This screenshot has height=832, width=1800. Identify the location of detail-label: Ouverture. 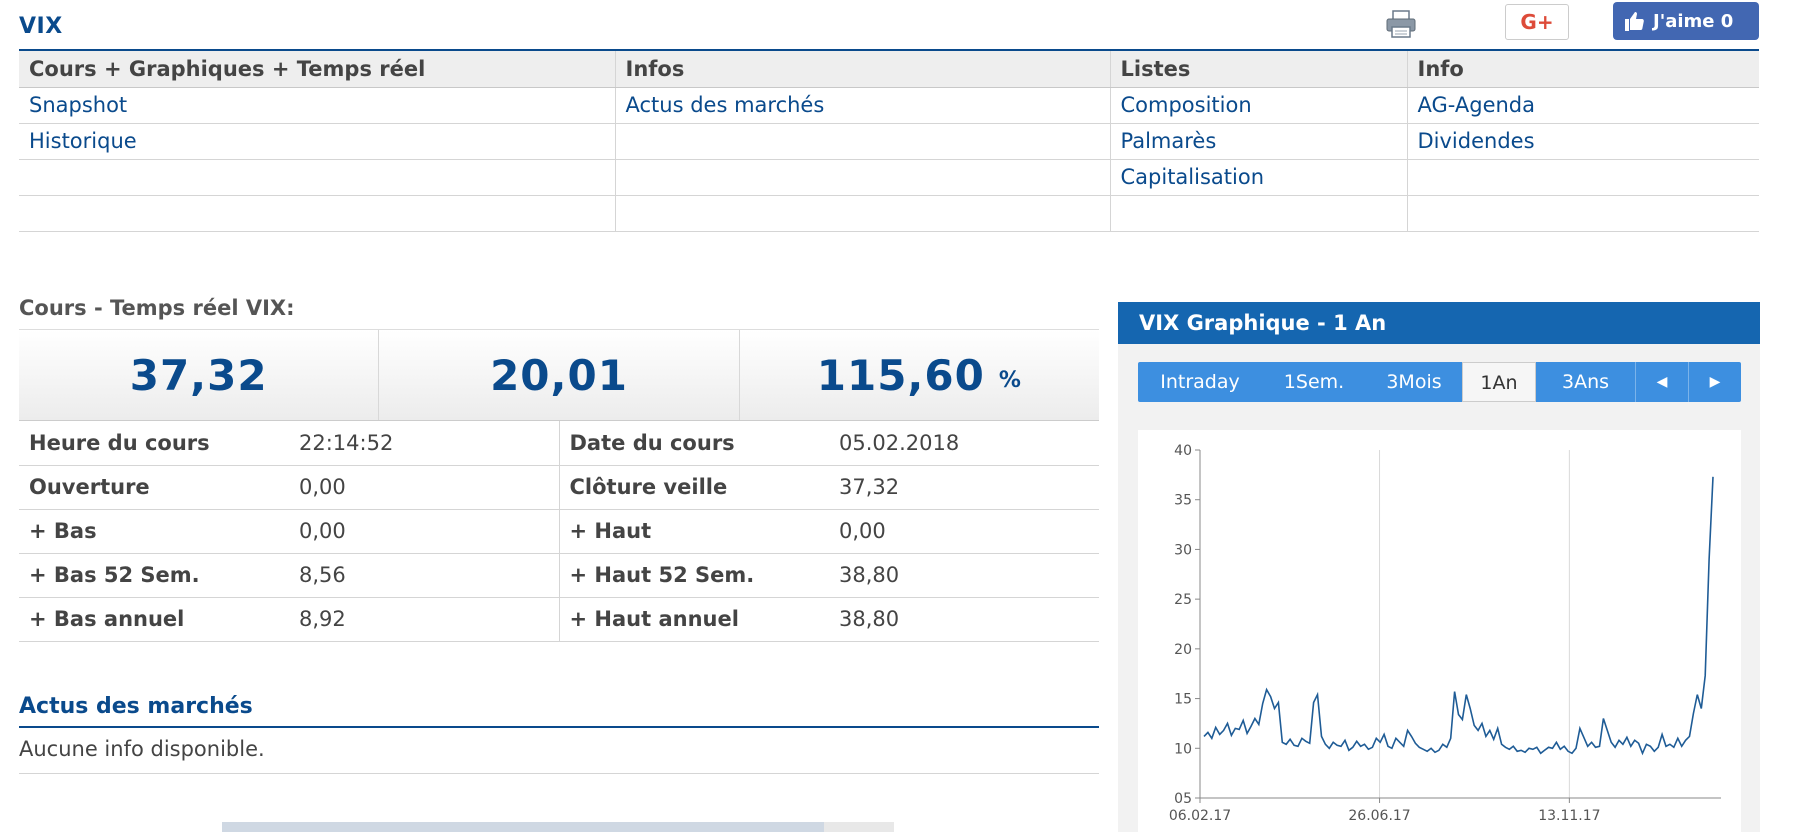
(154, 487).